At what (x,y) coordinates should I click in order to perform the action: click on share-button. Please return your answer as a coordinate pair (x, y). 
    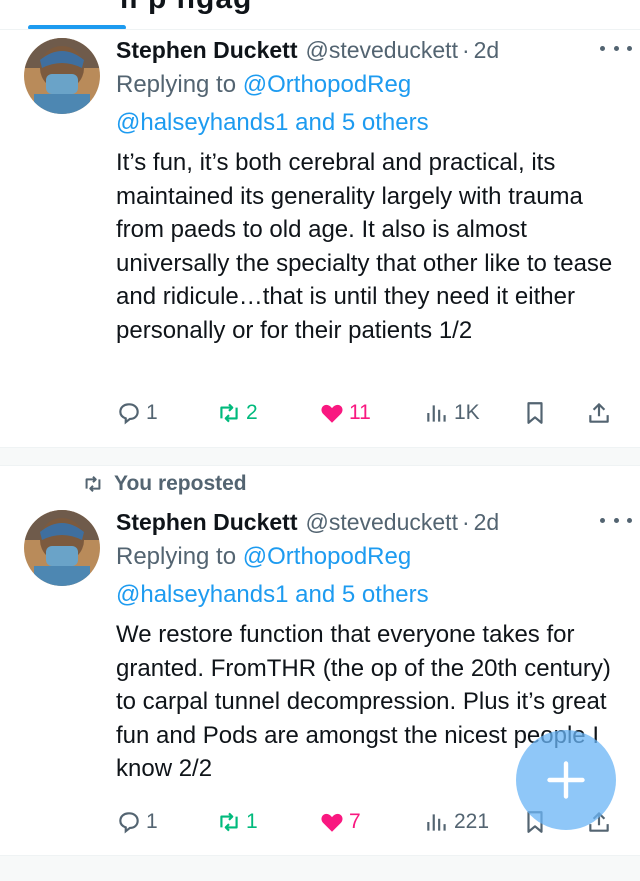
    Looking at the image, I should click on (599, 413).